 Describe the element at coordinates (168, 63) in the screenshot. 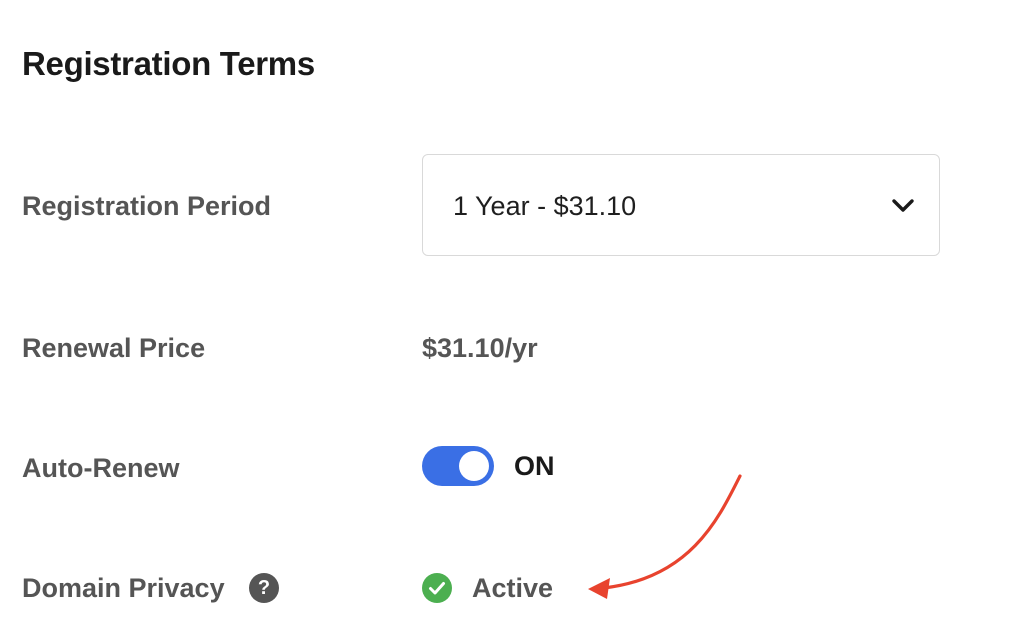

I see `section-title: Registration Terms` at that location.